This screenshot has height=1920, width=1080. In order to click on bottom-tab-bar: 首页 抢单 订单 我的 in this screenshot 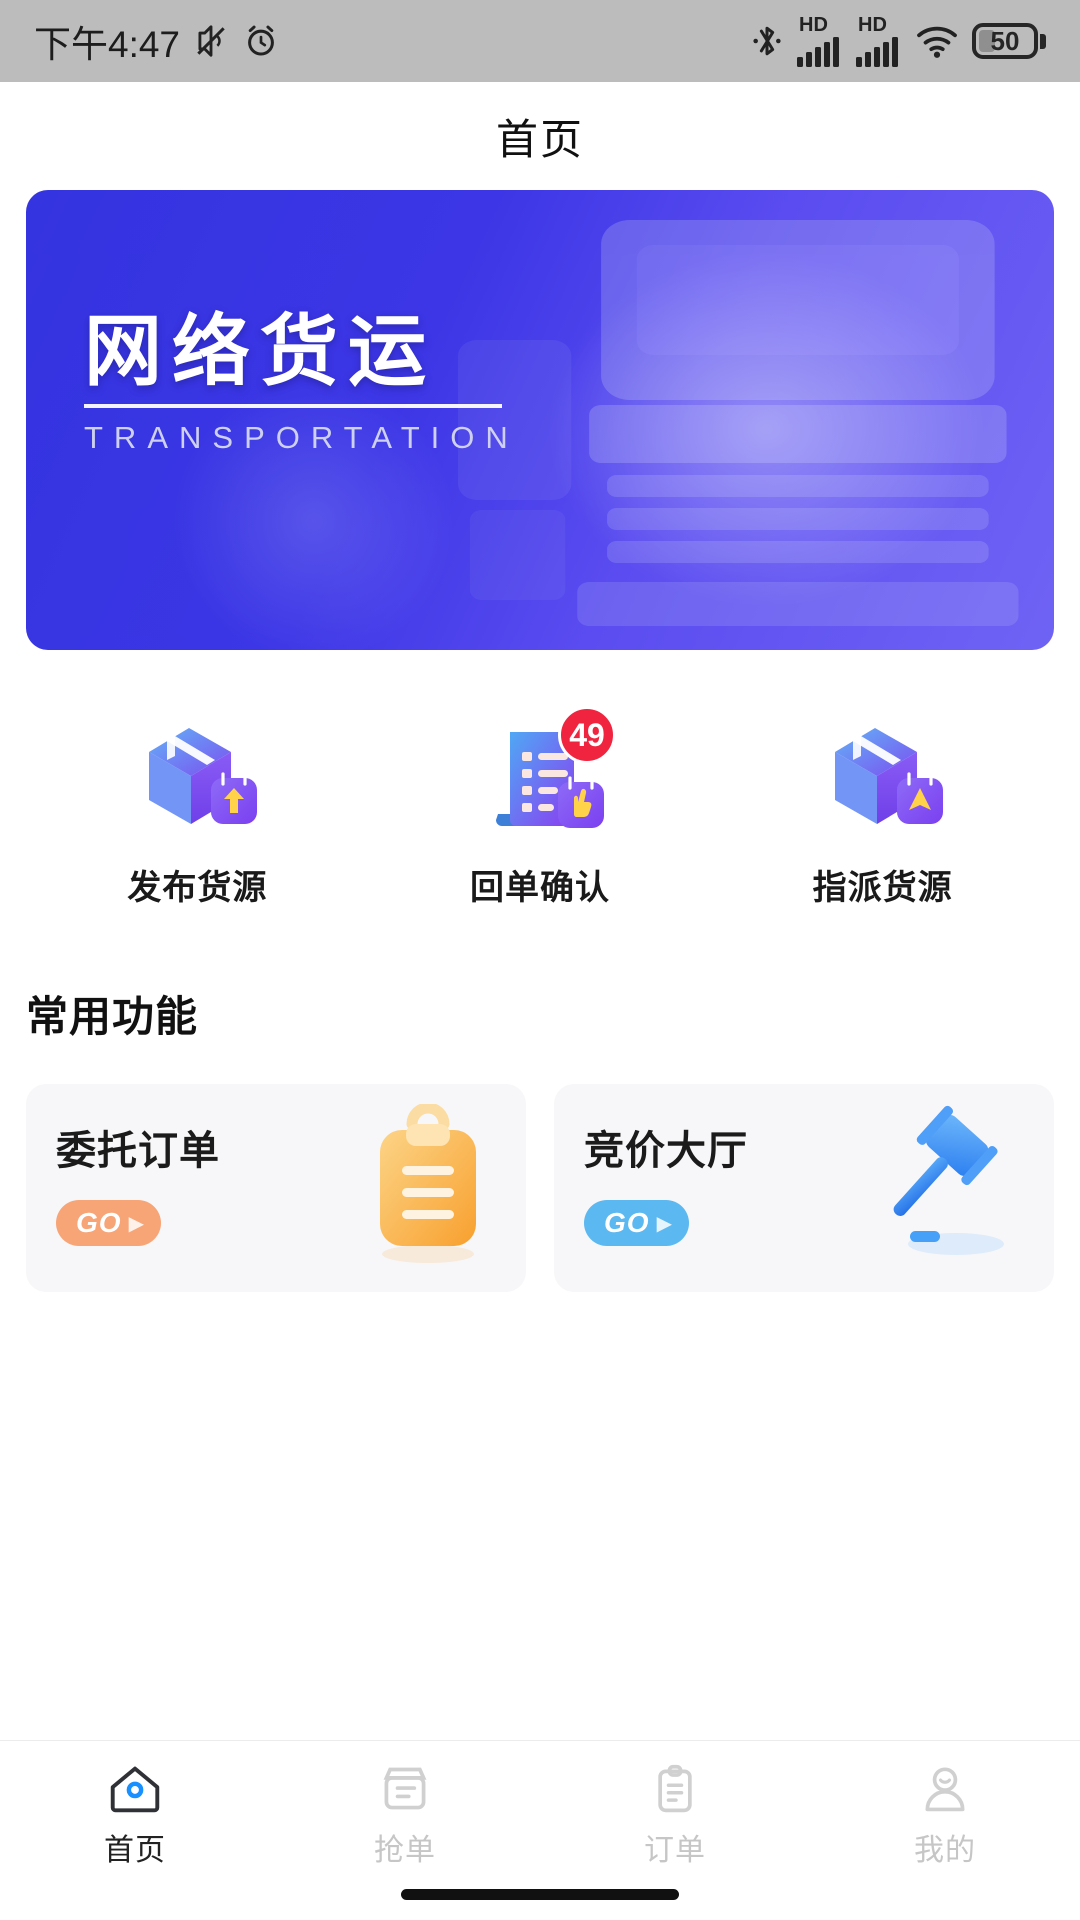, I will do `click(540, 1830)`.